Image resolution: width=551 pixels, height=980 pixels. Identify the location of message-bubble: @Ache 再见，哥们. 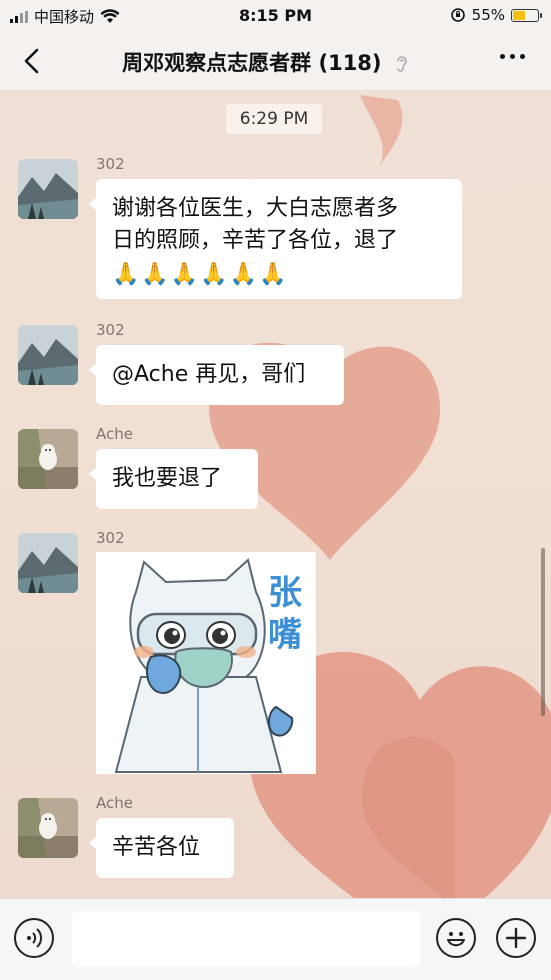
(216, 375).